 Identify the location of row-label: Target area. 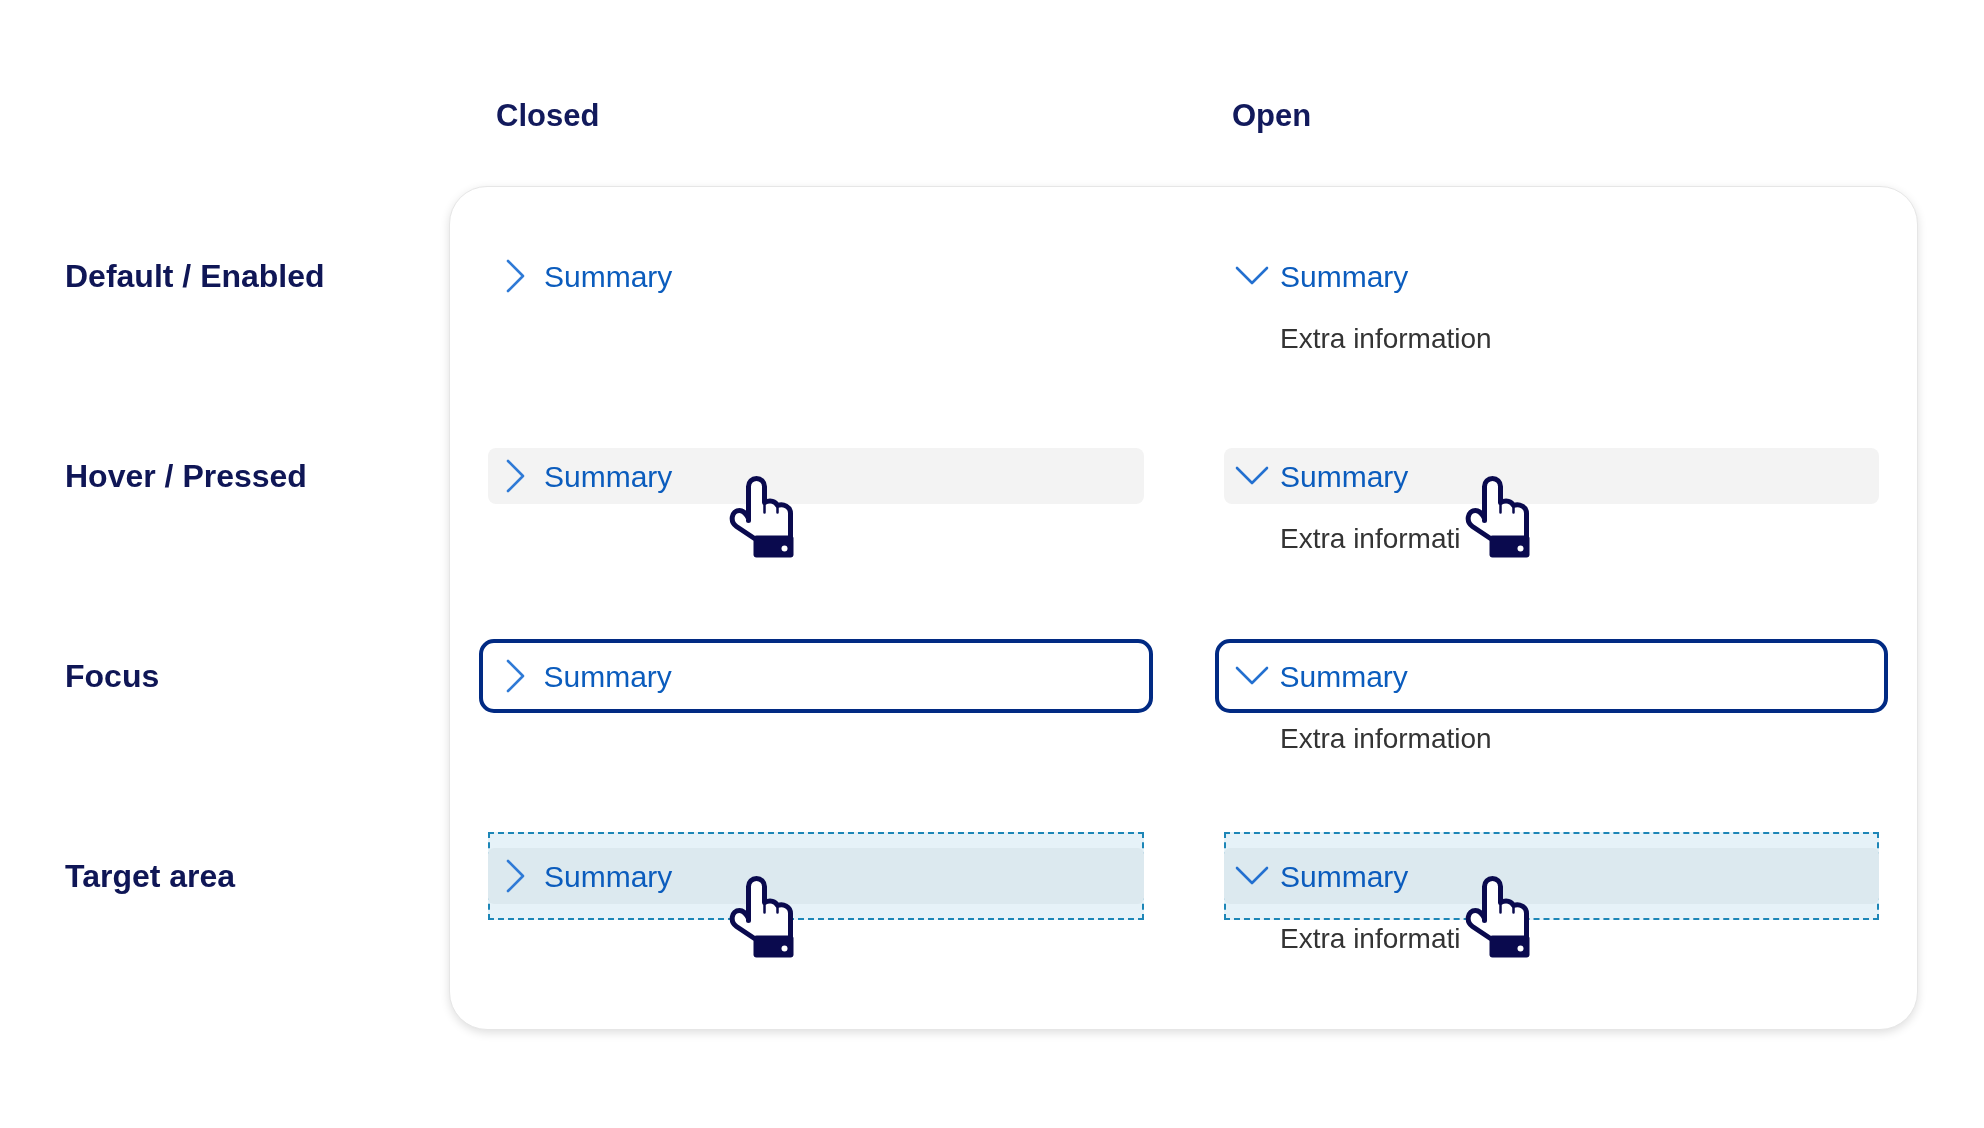
(150, 876).